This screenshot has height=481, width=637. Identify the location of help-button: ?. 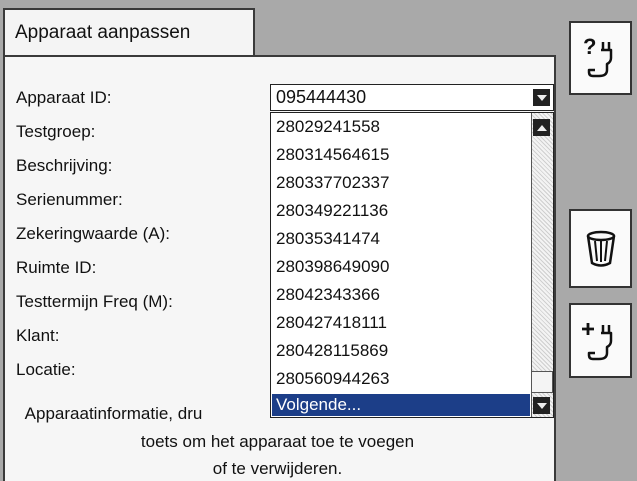
(600, 58).